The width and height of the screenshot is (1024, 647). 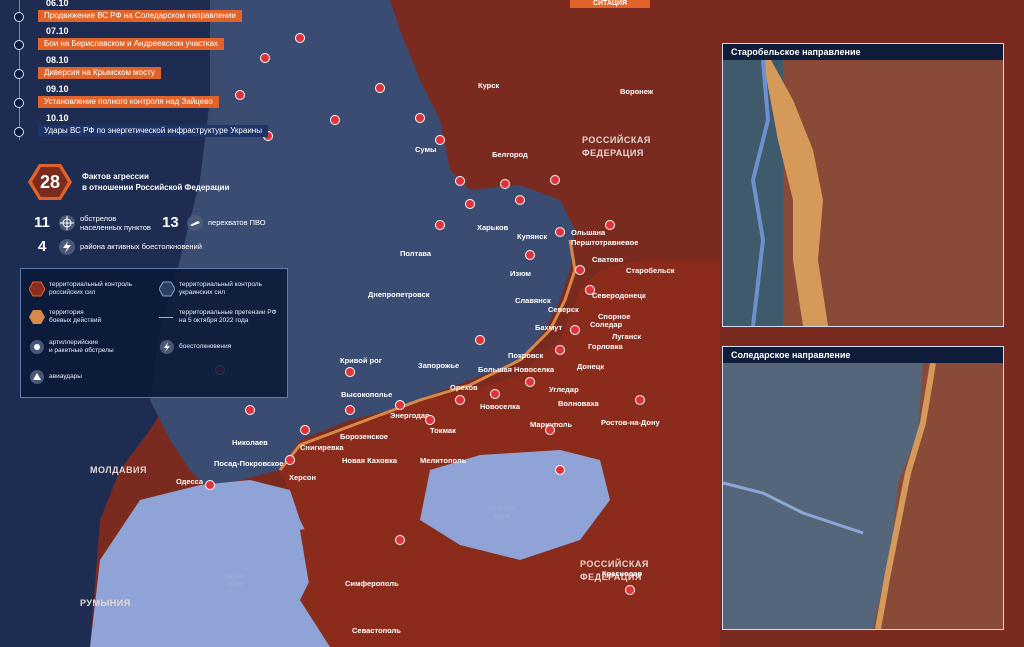 What do you see at coordinates (322, 447) in the screenshot?
I see `city-label: Снигиревка` at bounding box center [322, 447].